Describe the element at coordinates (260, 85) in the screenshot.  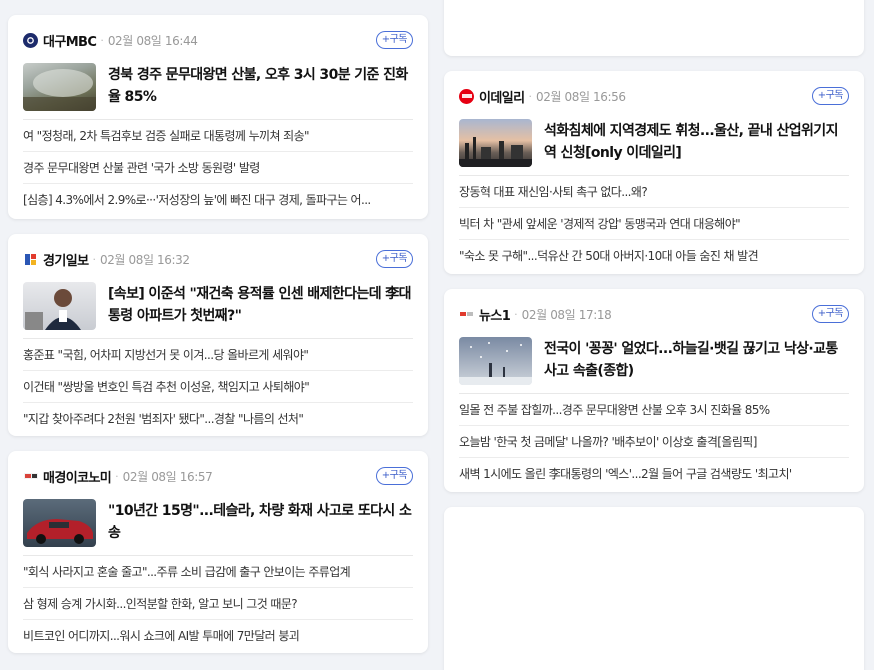
I see `headline-text: 경북 경주 문무대왕면 산불, 오후 3시 30분 기준 진화율 85%` at that location.